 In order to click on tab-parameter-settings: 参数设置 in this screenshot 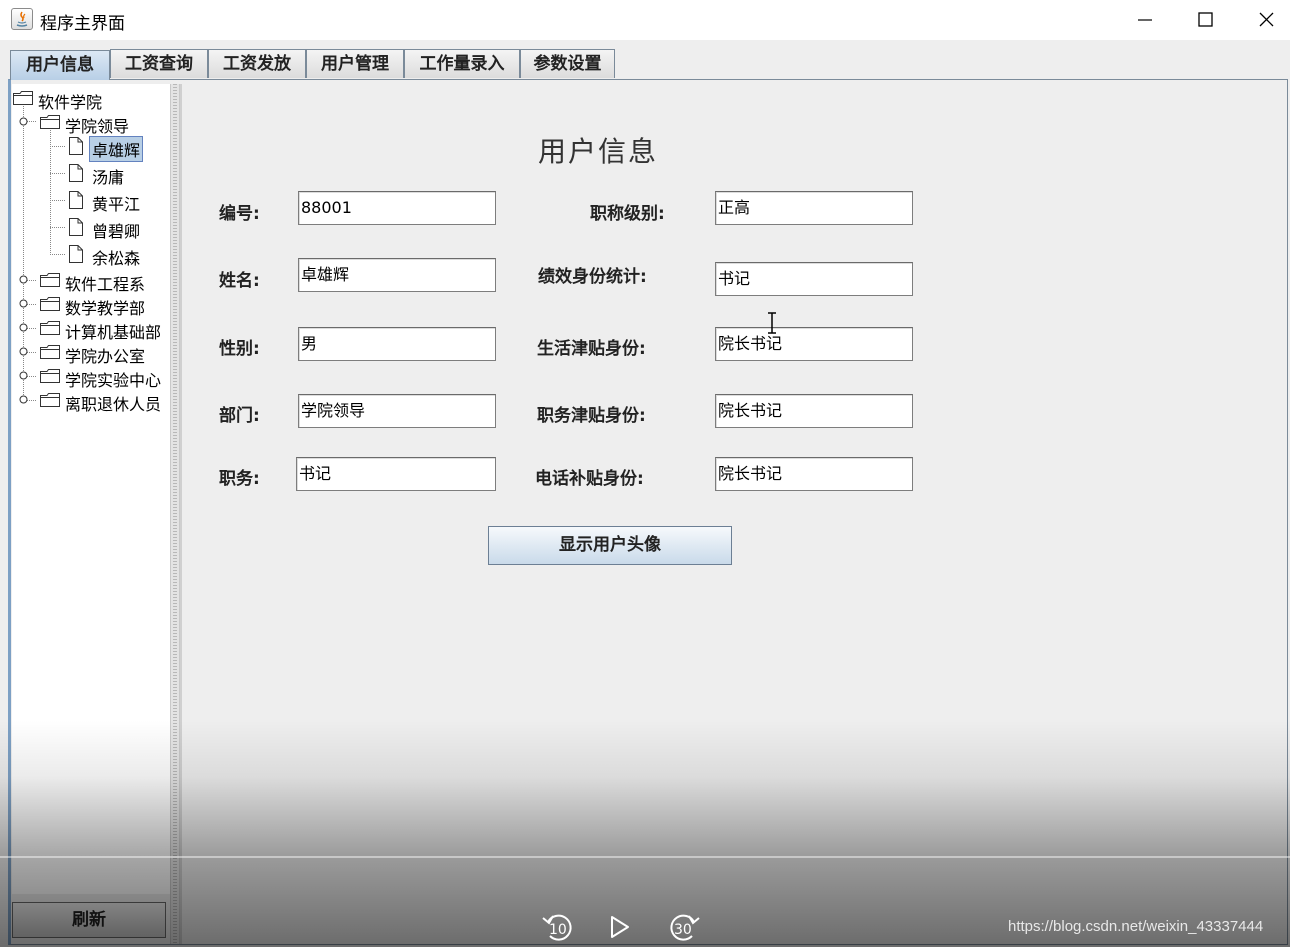, I will do `click(567, 63)`.